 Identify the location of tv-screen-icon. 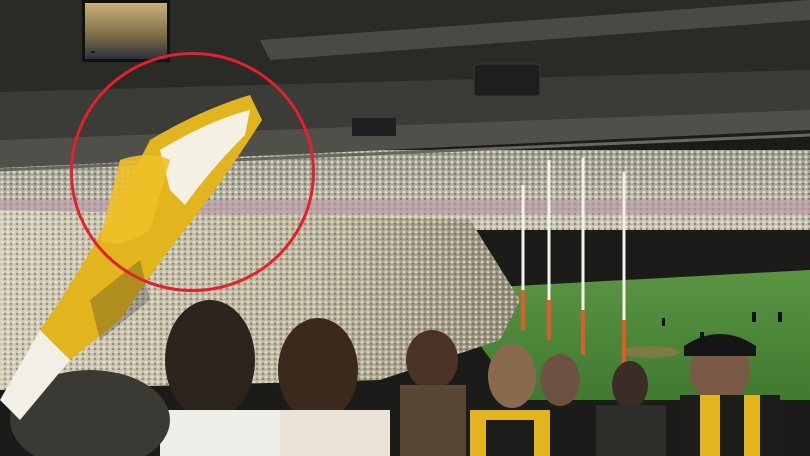
(126, 31).